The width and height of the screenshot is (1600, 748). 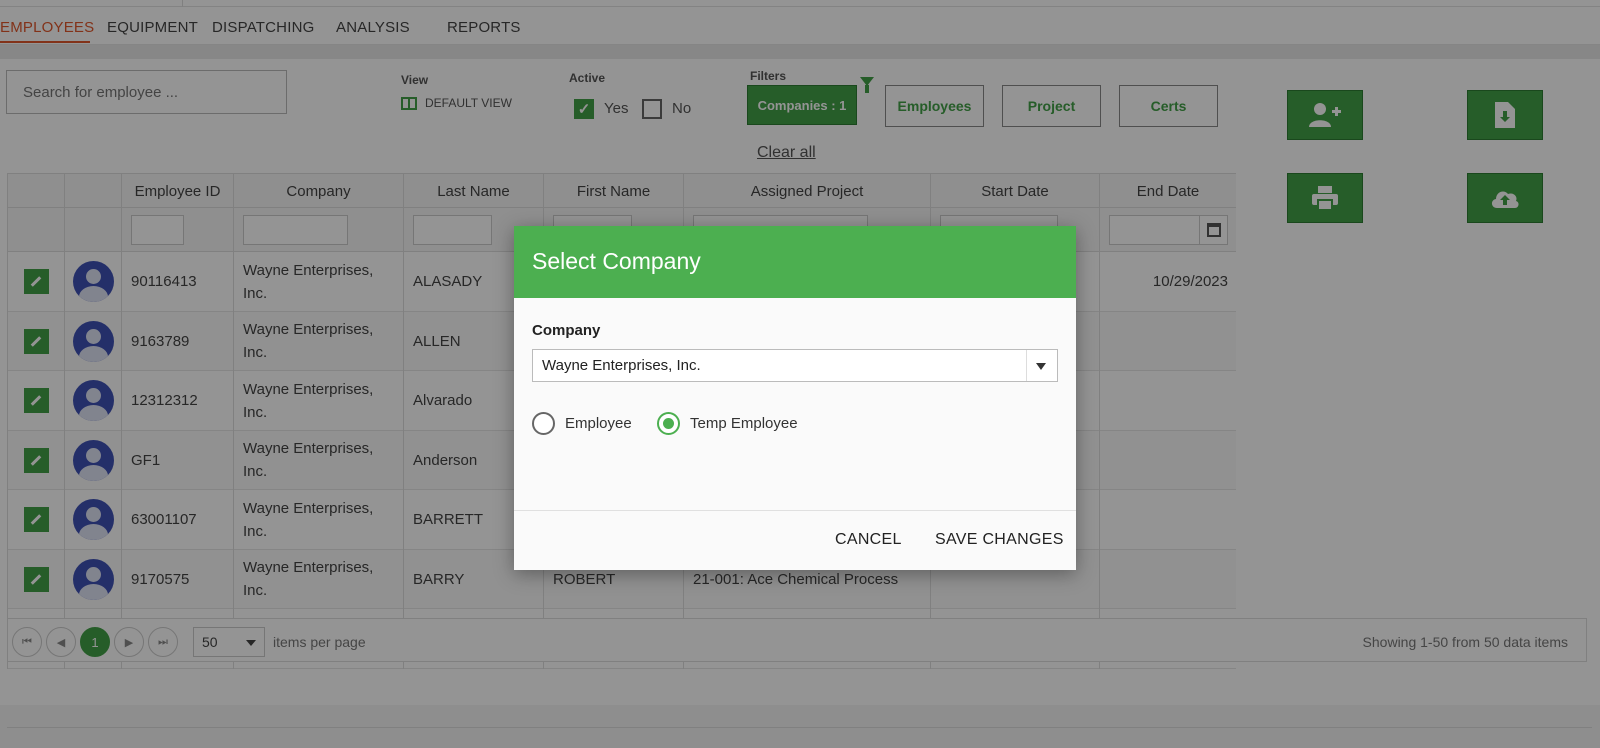 I want to click on employee-radio-label: Employee, so click(x=598, y=423).